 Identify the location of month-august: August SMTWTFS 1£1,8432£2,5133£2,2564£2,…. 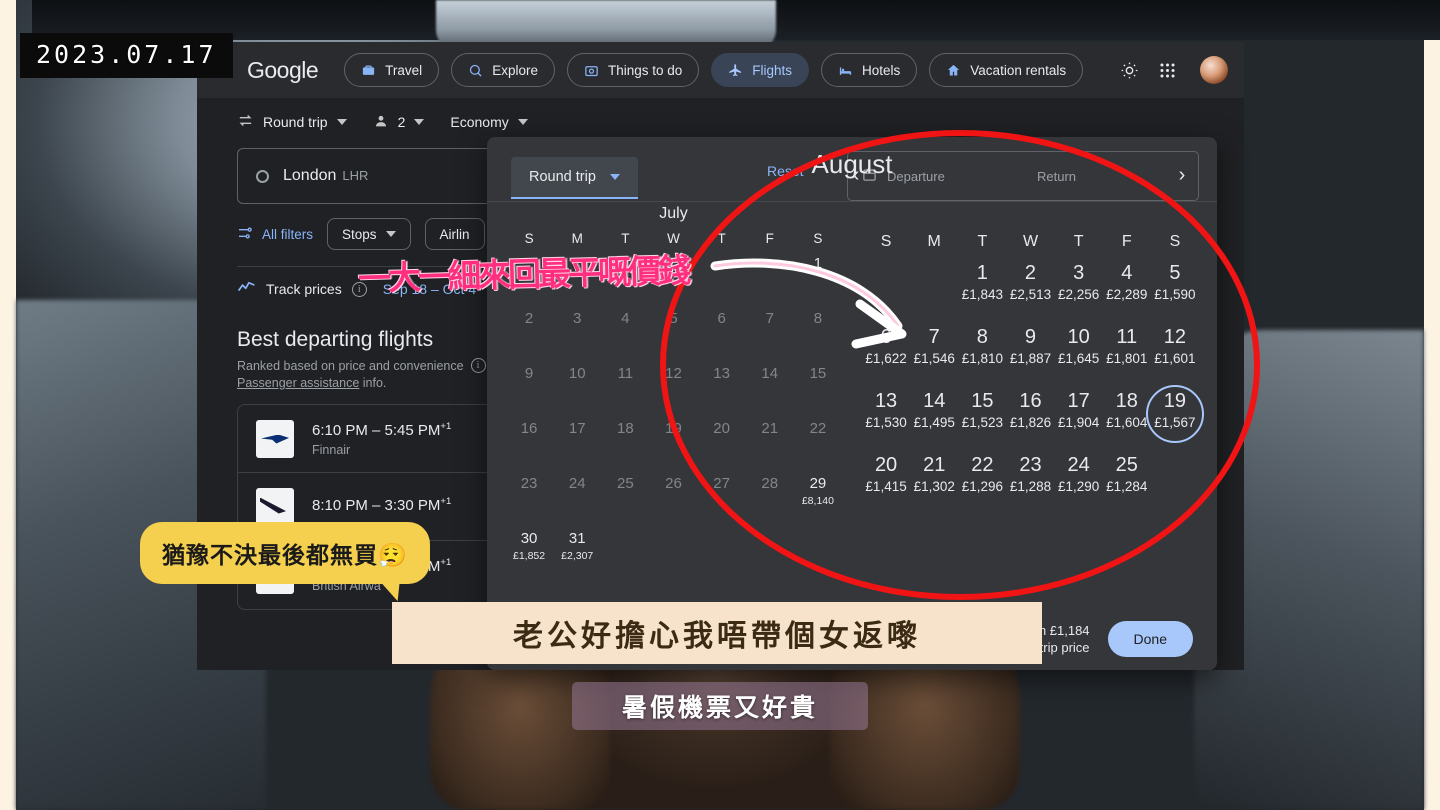
(1030, 405).